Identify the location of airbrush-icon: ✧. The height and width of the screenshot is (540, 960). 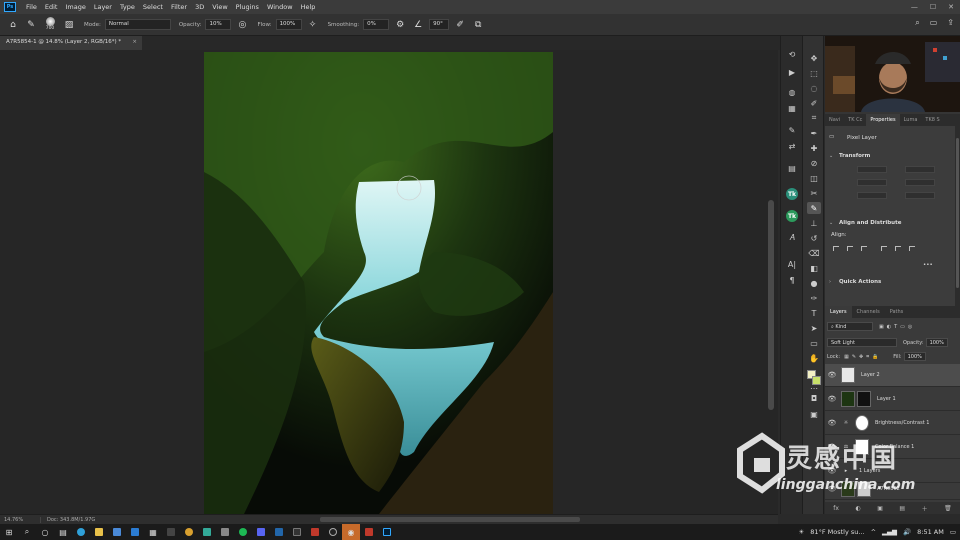
(313, 25).